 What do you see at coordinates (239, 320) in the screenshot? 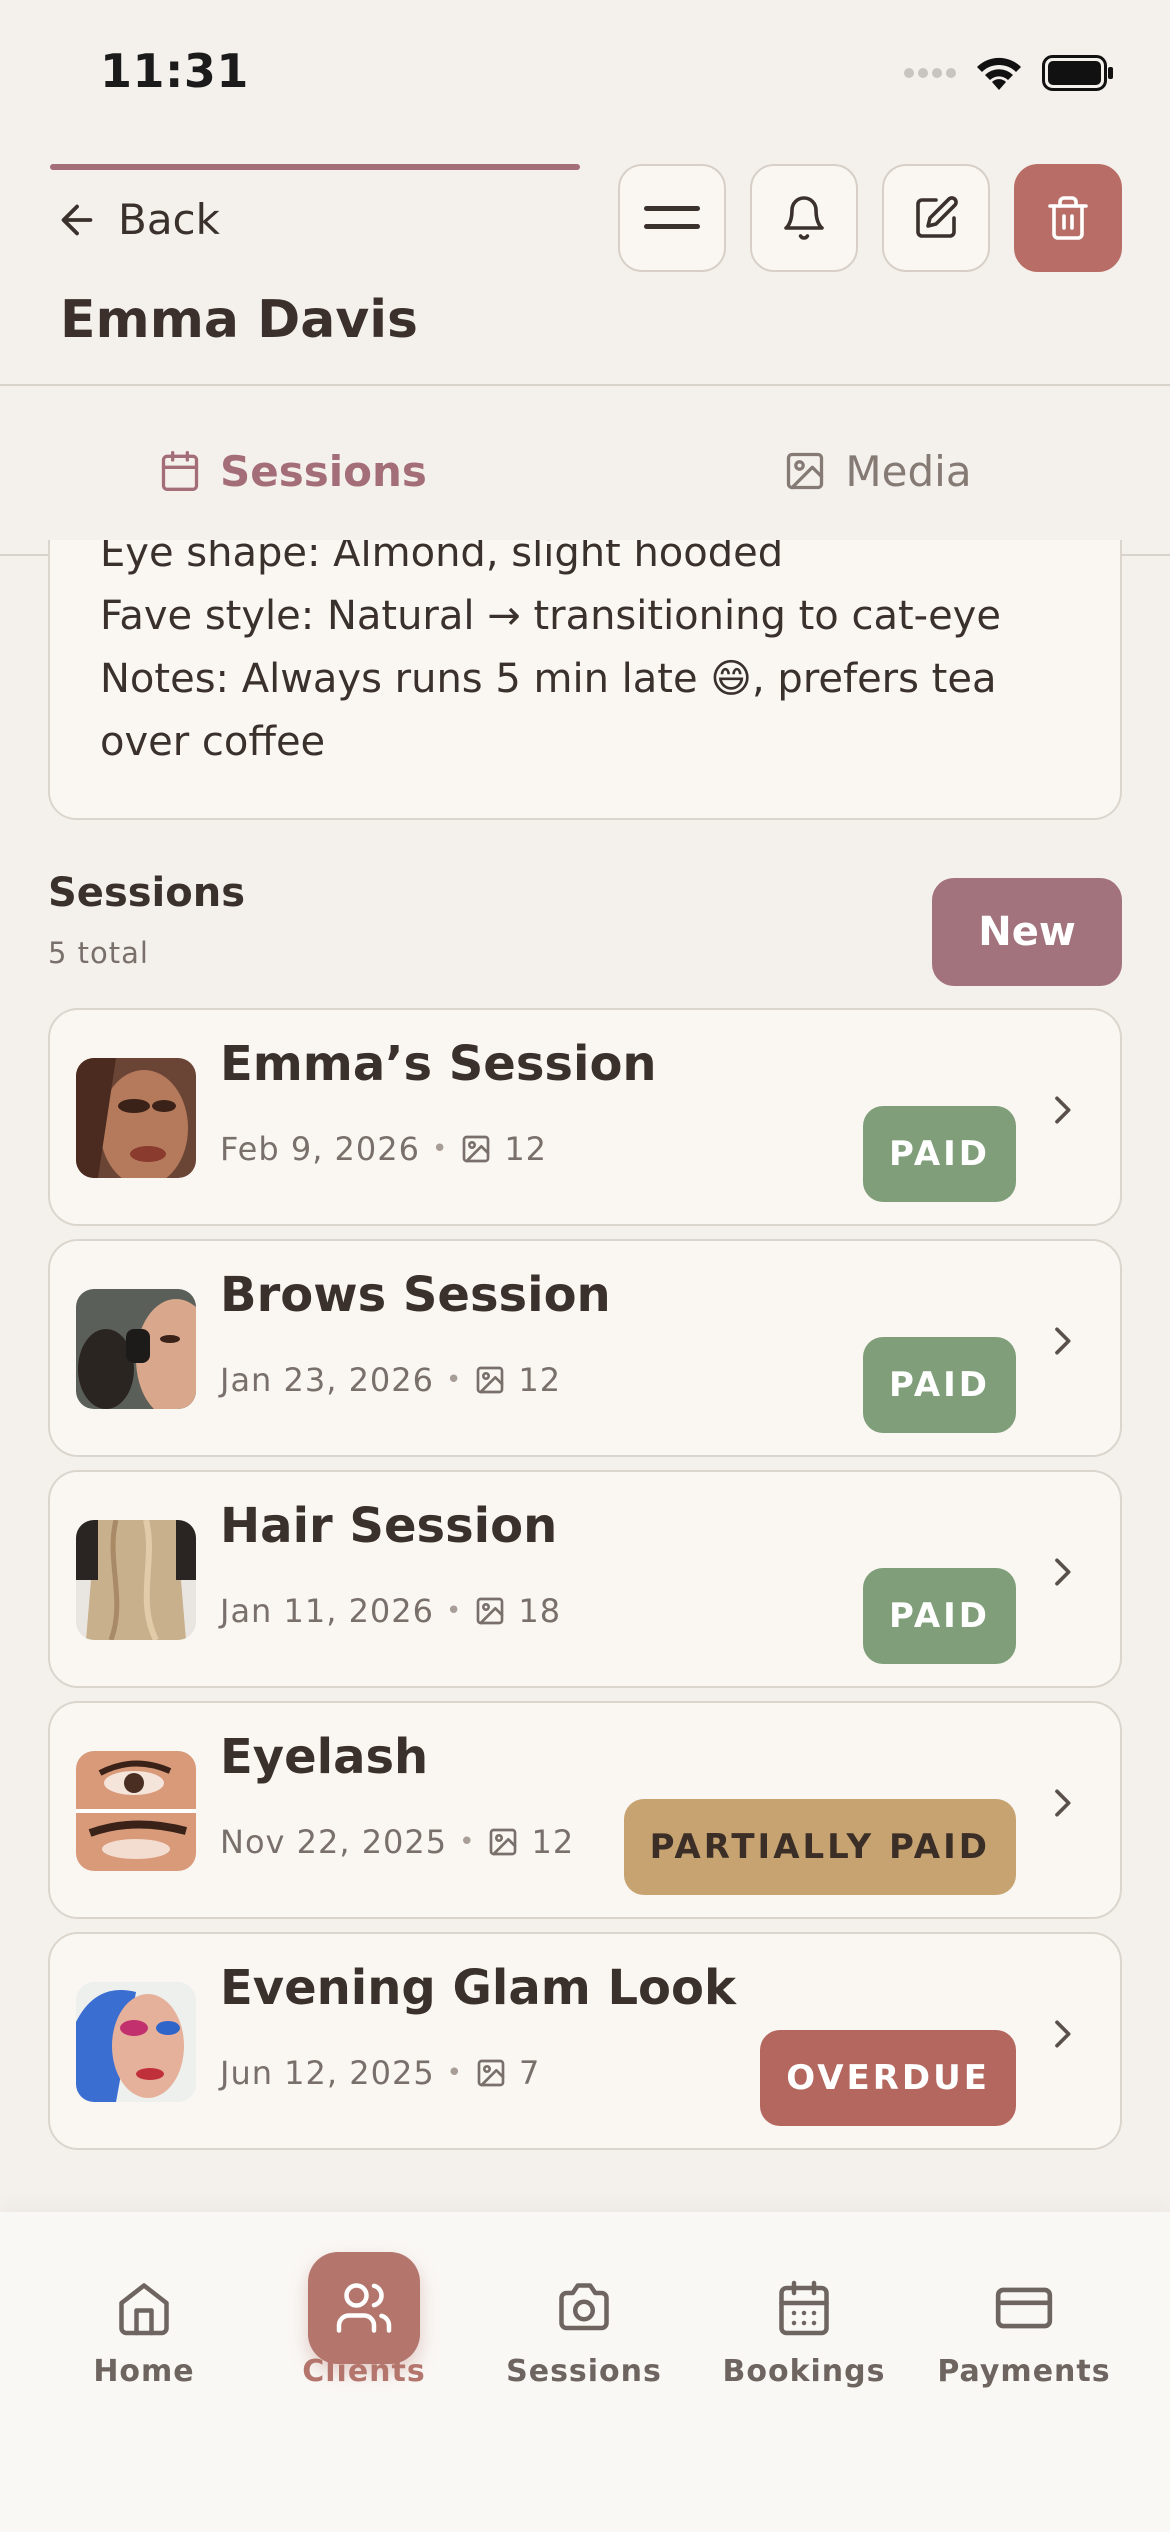
I see `client-name: Emma Davis` at bounding box center [239, 320].